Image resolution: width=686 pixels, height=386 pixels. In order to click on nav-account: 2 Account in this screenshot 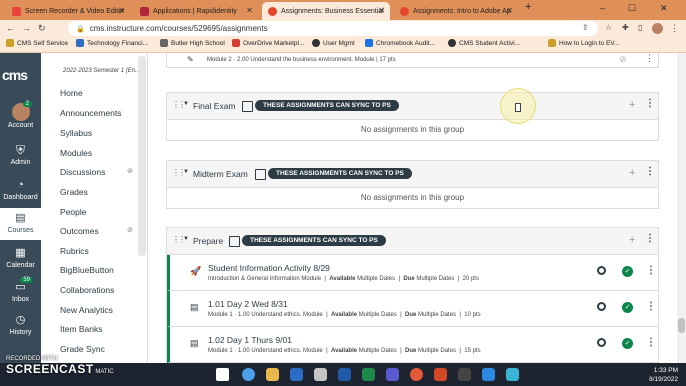, I will do `click(20, 117)`.